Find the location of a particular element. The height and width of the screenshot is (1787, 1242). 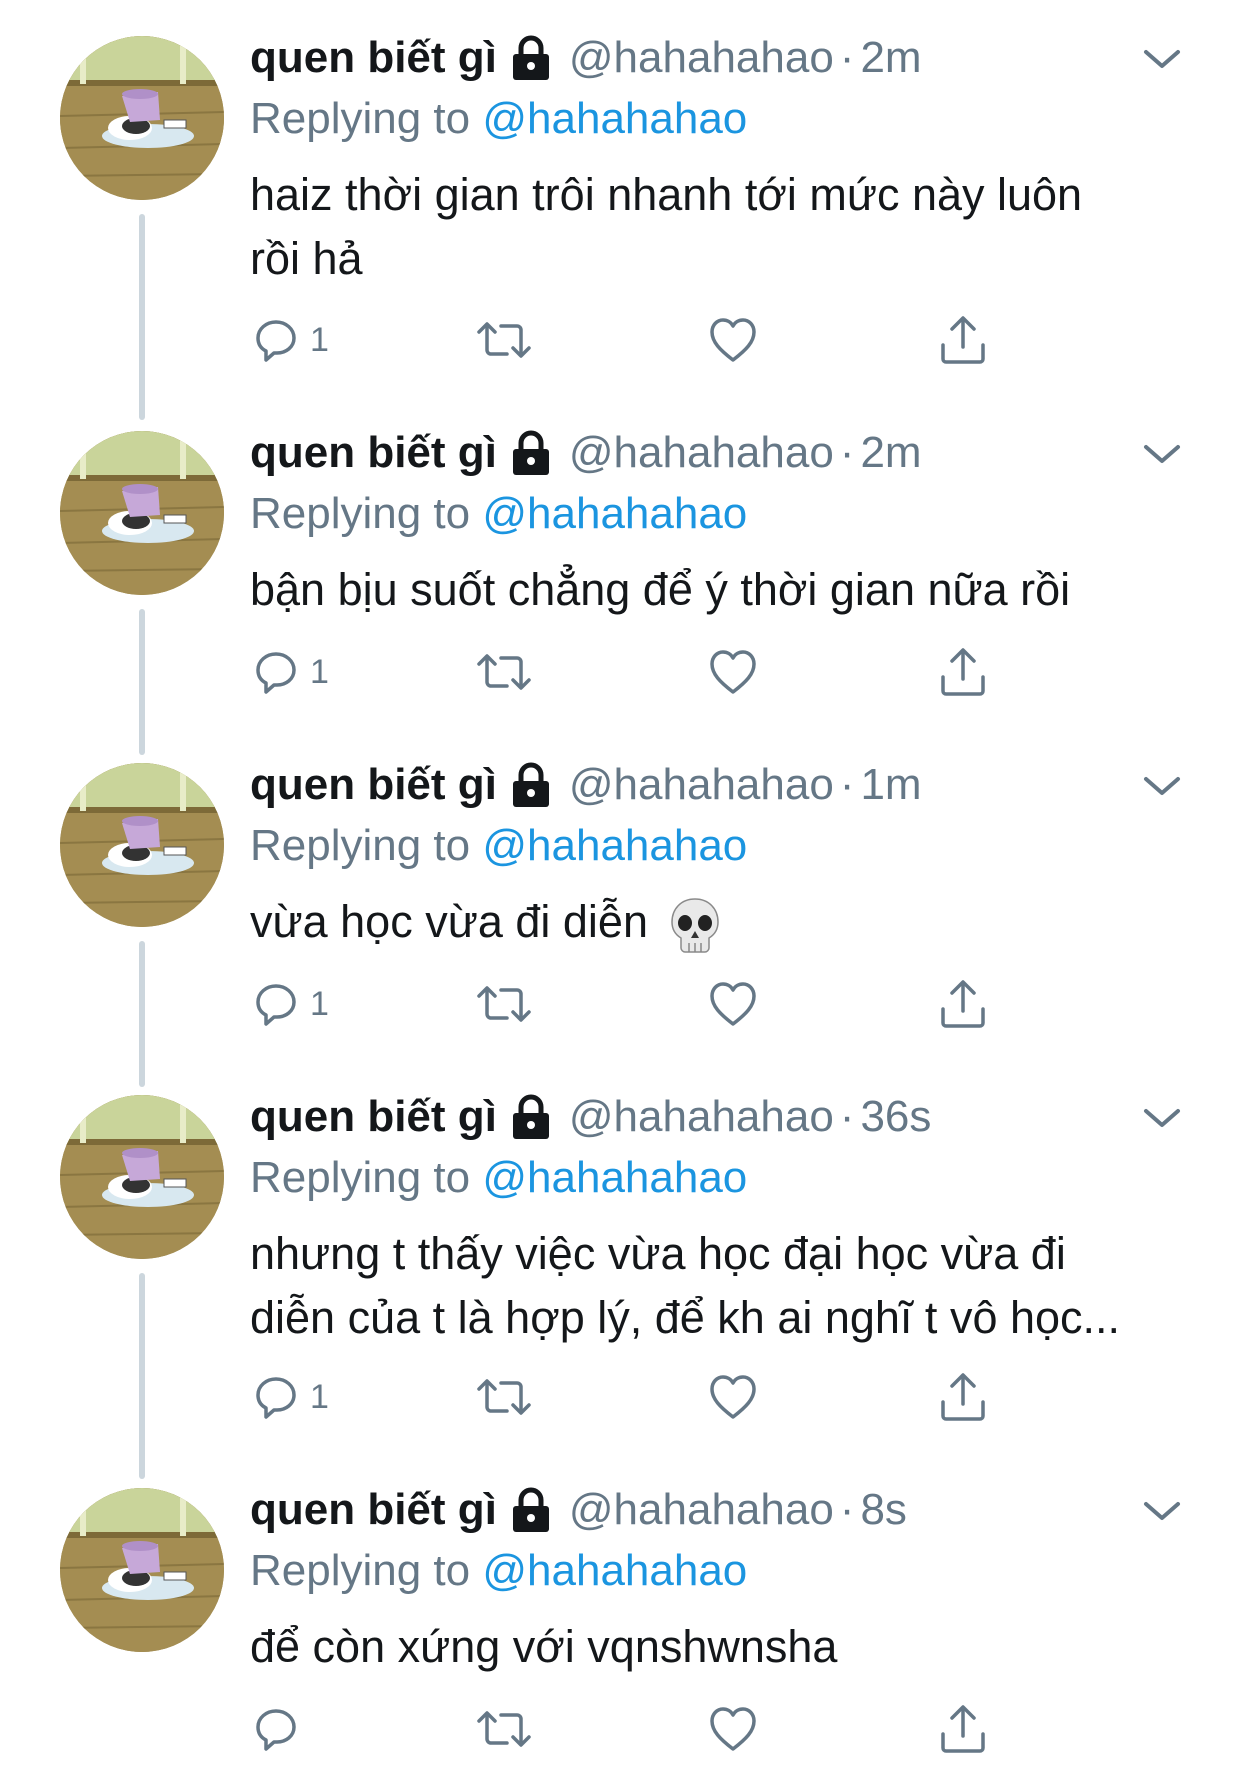

reply-button is located at coordinates (281, 1729).